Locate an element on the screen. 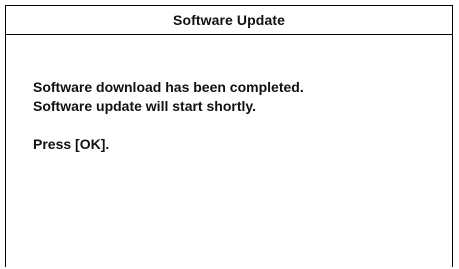 This screenshot has height=269, width=459. dialog-title: Software Update is located at coordinates (229, 20).